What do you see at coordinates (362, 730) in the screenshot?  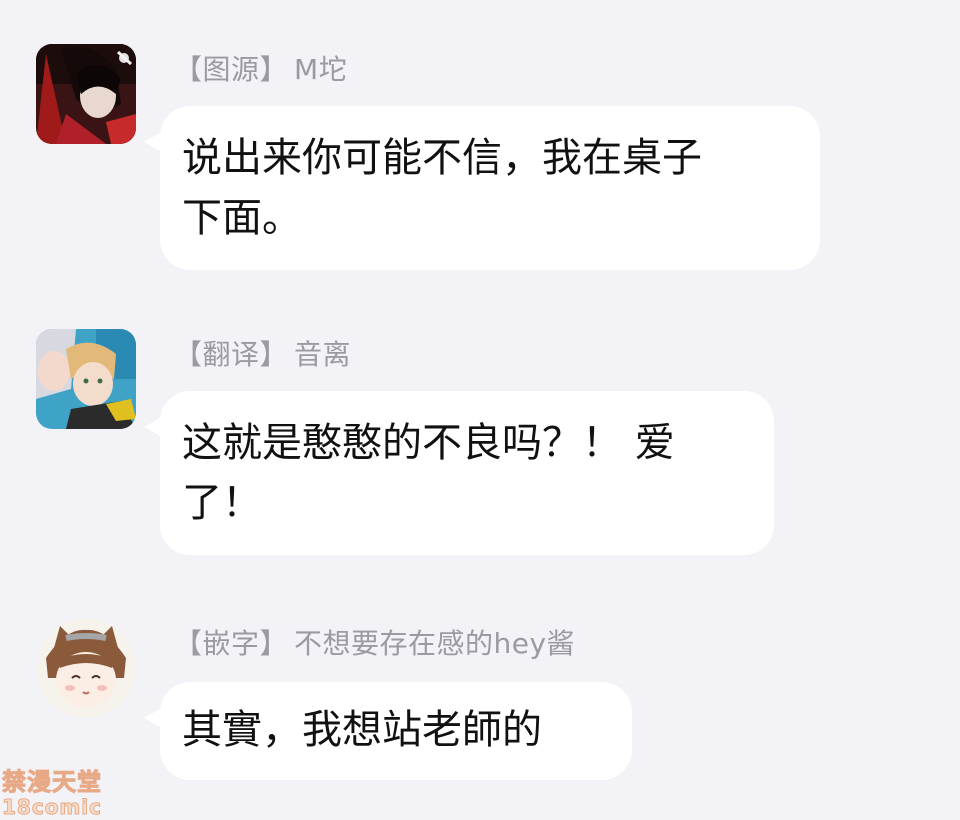 I see `message-text-line: 其實，我想站老師的` at bounding box center [362, 730].